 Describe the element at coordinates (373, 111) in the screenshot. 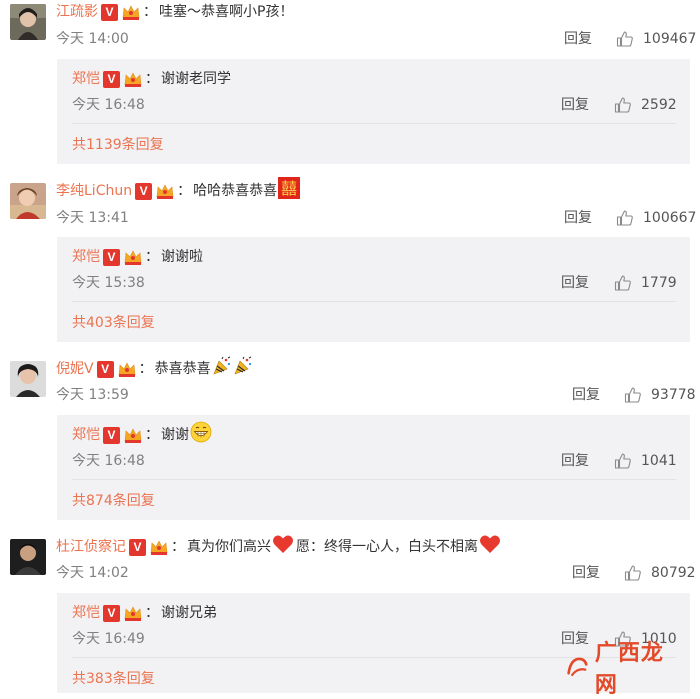

I see `reply-box: 郑恺 V ： 谢谢老同学 今天 16:48 回复 2592 共1139条回复` at that location.